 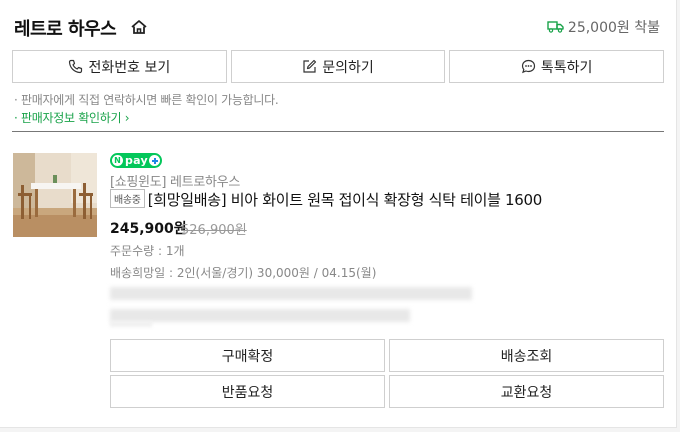 What do you see at coordinates (566, 67) in the screenshot?
I see `talk-button-label: 톡톡하기` at bounding box center [566, 67].